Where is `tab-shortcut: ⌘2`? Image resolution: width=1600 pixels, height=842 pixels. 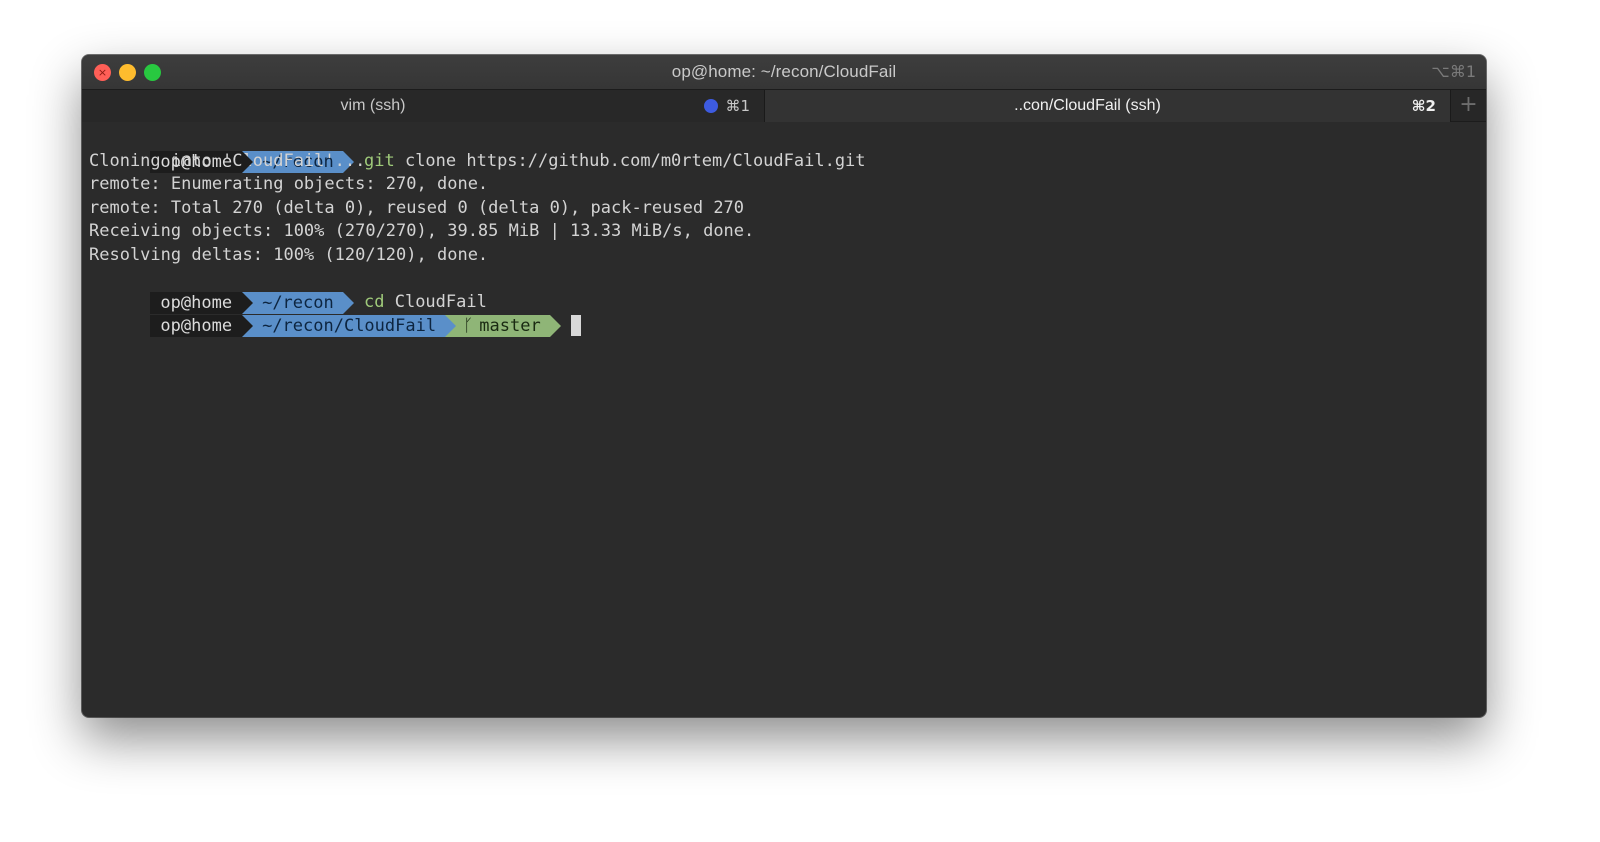 tab-shortcut: ⌘2 is located at coordinates (1423, 106).